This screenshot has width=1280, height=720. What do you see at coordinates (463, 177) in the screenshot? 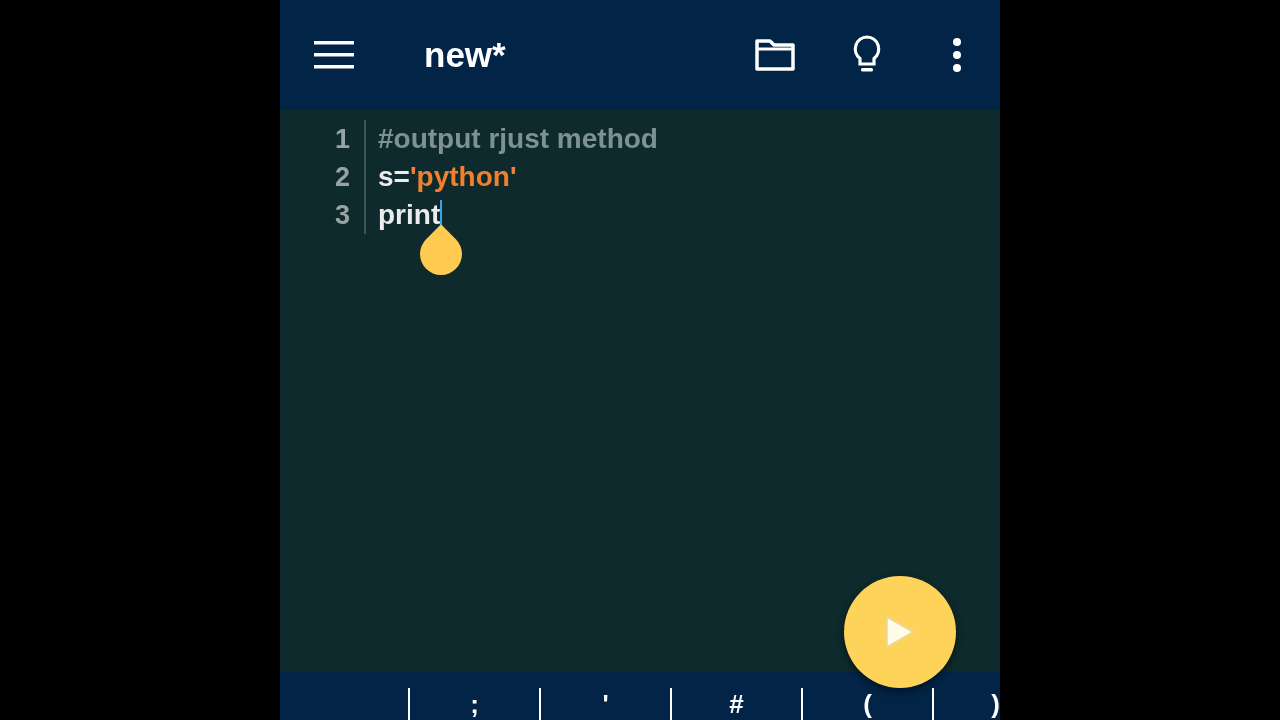
I see `string-literal: 'python'` at bounding box center [463, 177].